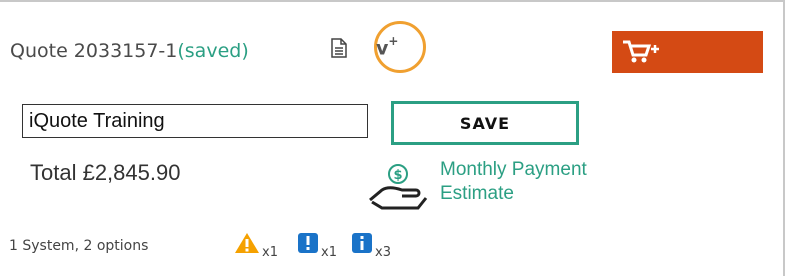 The height and width of the screenshot is (276, 787). Describe the element at coordinates (94, 51) in the screenshot. I see `quote-number: Quote 2033157-1` at that location.